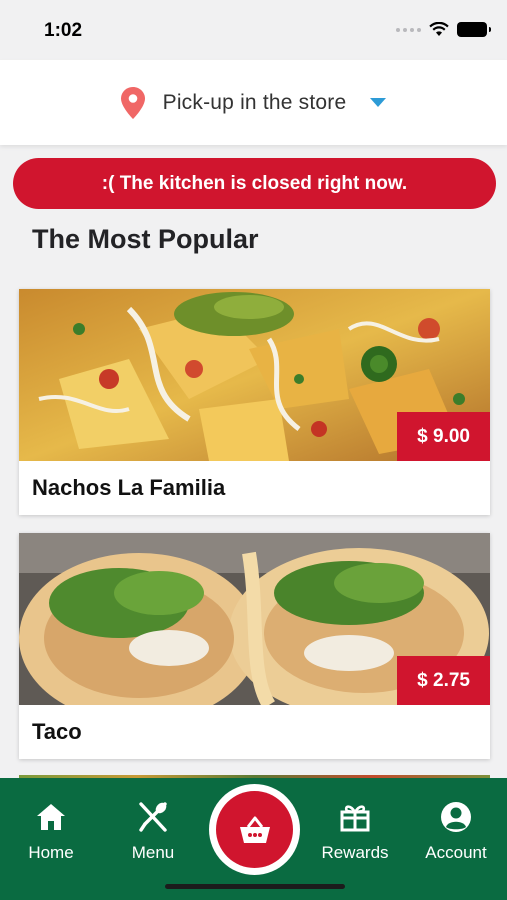 The width and height of the screenshot is (507, 900). Describe the element at coordinates (51, 817) in the screenshot. I see `home-icon` at that location.